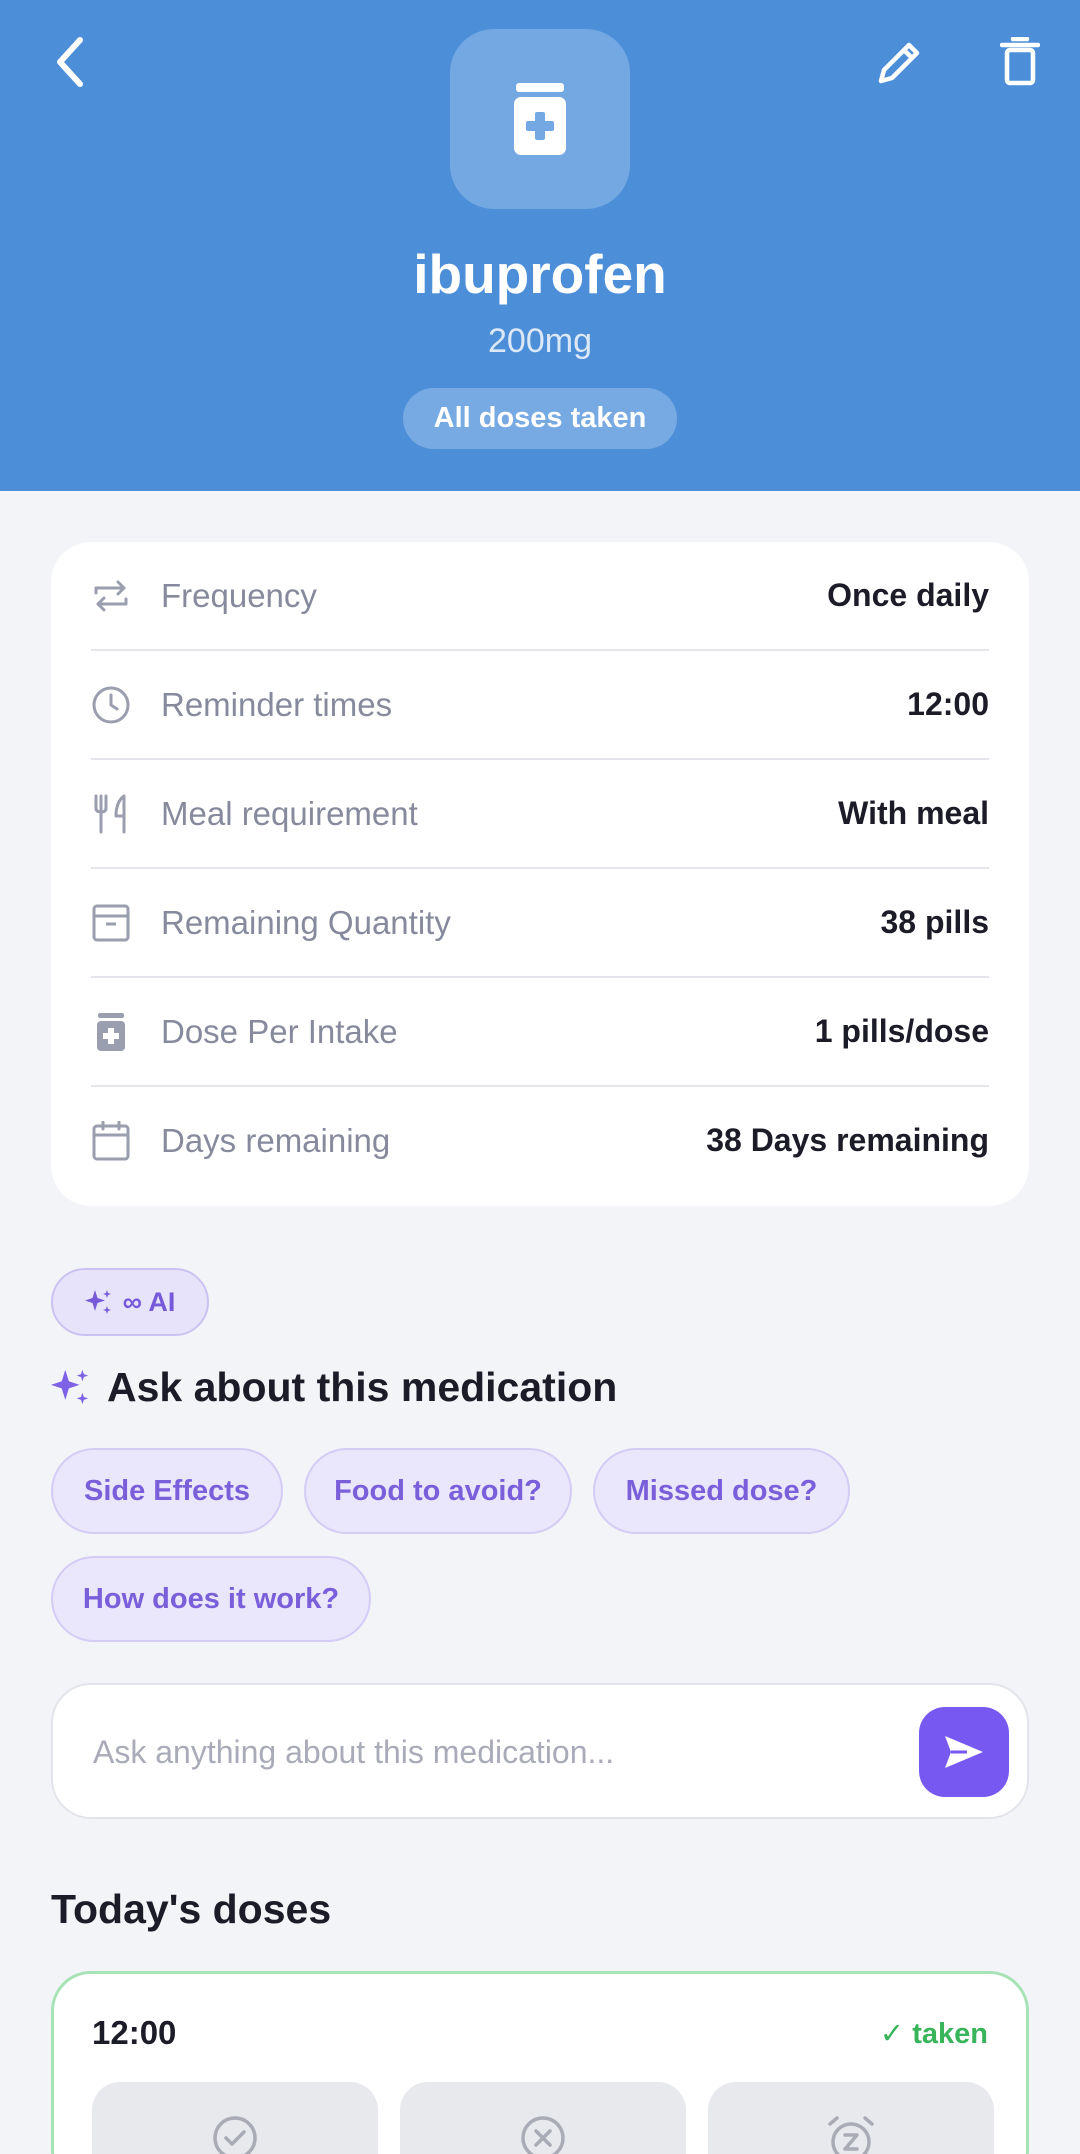 Image resolution: width=1080 pixels, height=2154 pixels. Describe the element at coordinates (540, 1140) in the screenshot. I see `detail-row-days-remaining: Days remaining 38 Days remaining` at that location.